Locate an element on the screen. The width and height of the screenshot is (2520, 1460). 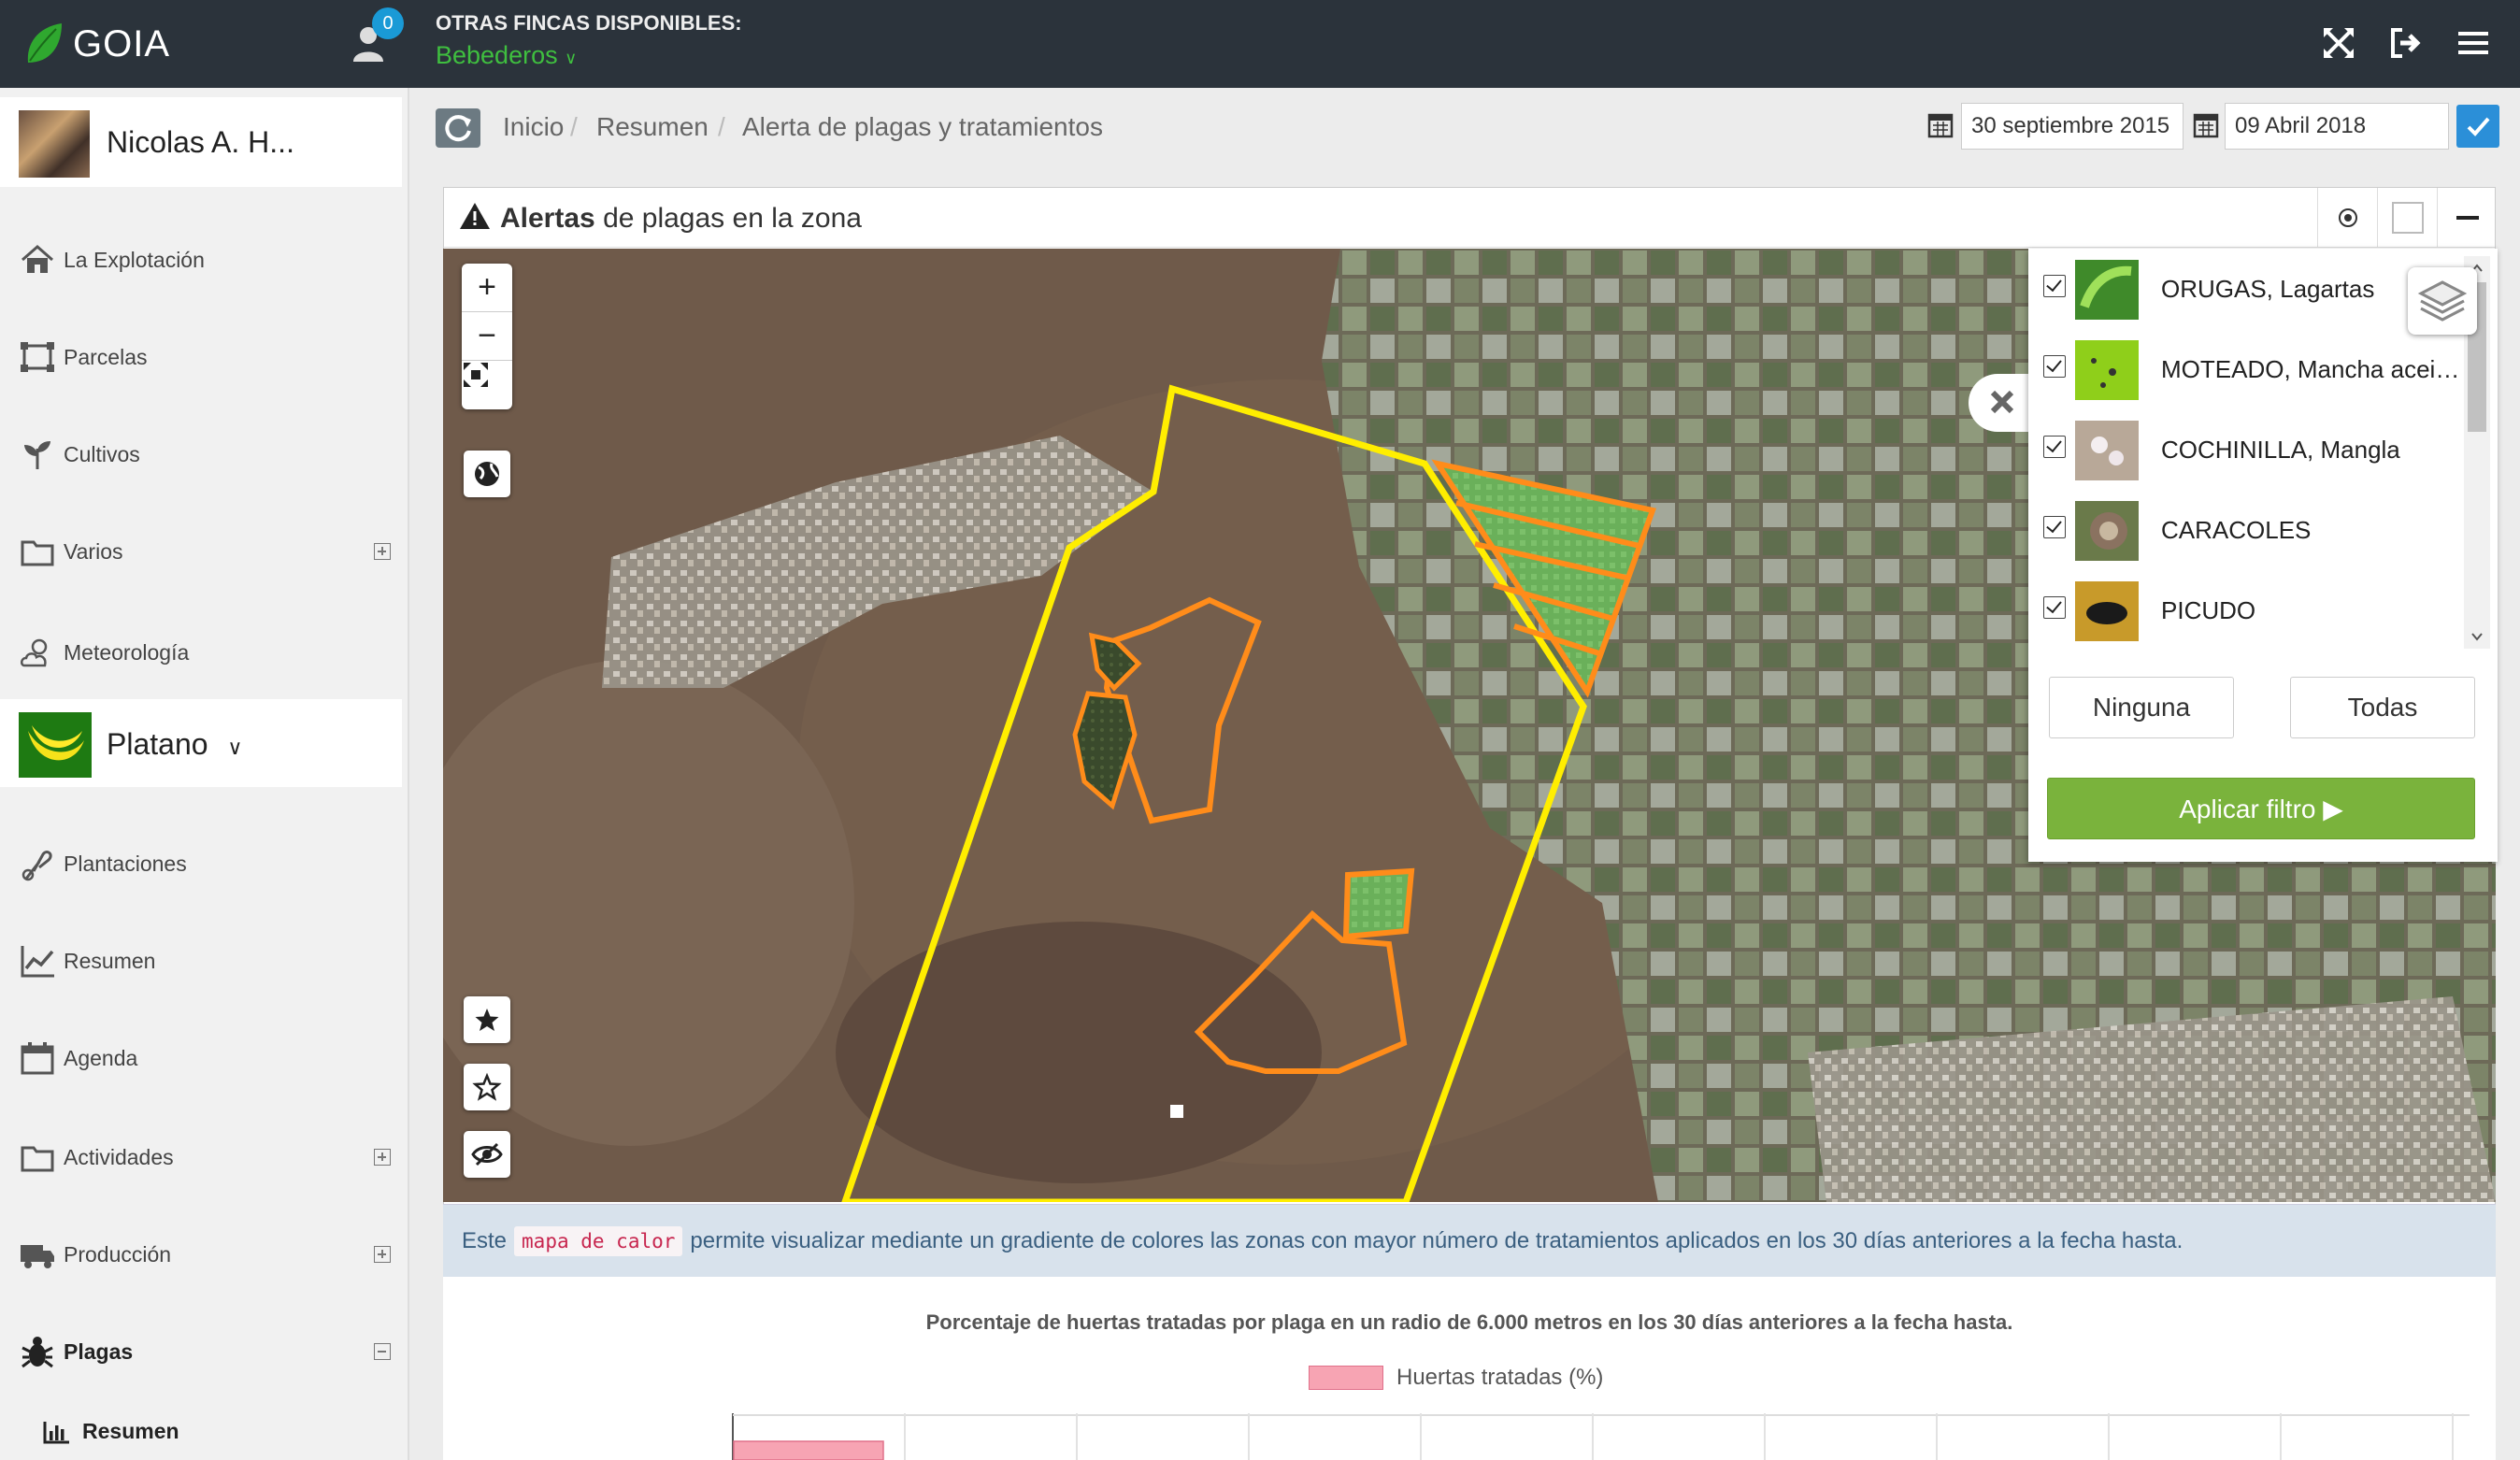
logout-icon is located at coordinates (2406, 43).